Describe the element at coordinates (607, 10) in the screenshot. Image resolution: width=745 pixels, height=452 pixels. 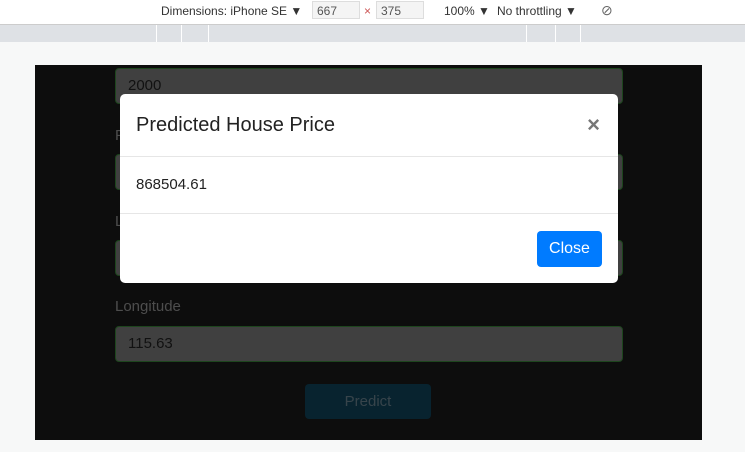
I see `rotate-icon: ⊘` at that location.